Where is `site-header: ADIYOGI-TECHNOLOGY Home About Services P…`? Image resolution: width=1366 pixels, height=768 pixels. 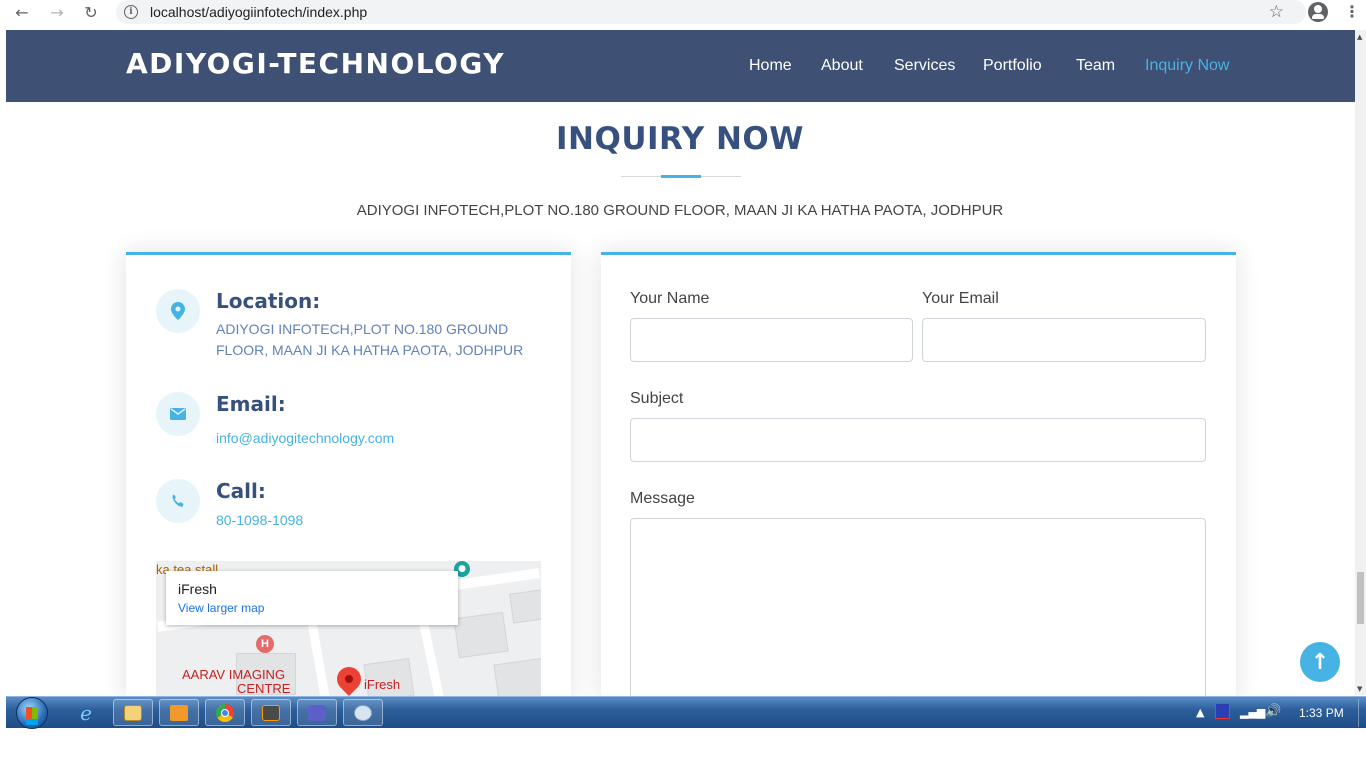
site-header: ADIYOGI-TECHNOLOGY Home About Services P… is located at coordinates (680, 66).